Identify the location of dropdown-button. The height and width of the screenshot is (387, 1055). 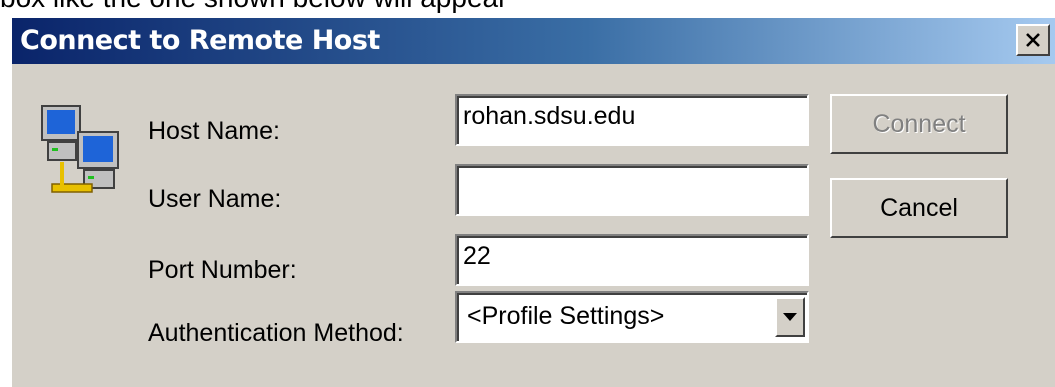
(790, 317).